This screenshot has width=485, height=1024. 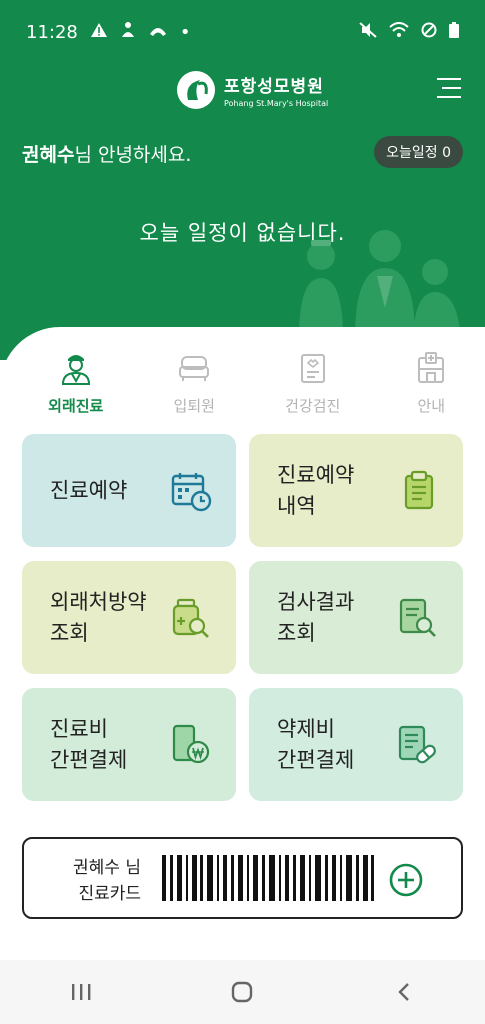 What do you see at coordinates (313, 406) in the screenshot?
I see `tab-label: 건강검진` at bounding box center [313, 406].